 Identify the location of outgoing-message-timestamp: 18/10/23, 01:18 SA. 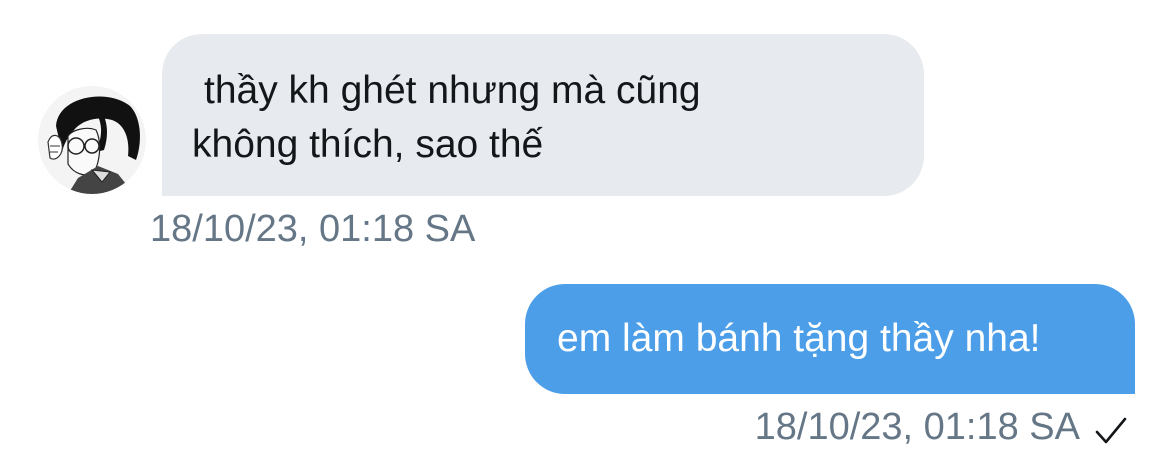
(917, 427).